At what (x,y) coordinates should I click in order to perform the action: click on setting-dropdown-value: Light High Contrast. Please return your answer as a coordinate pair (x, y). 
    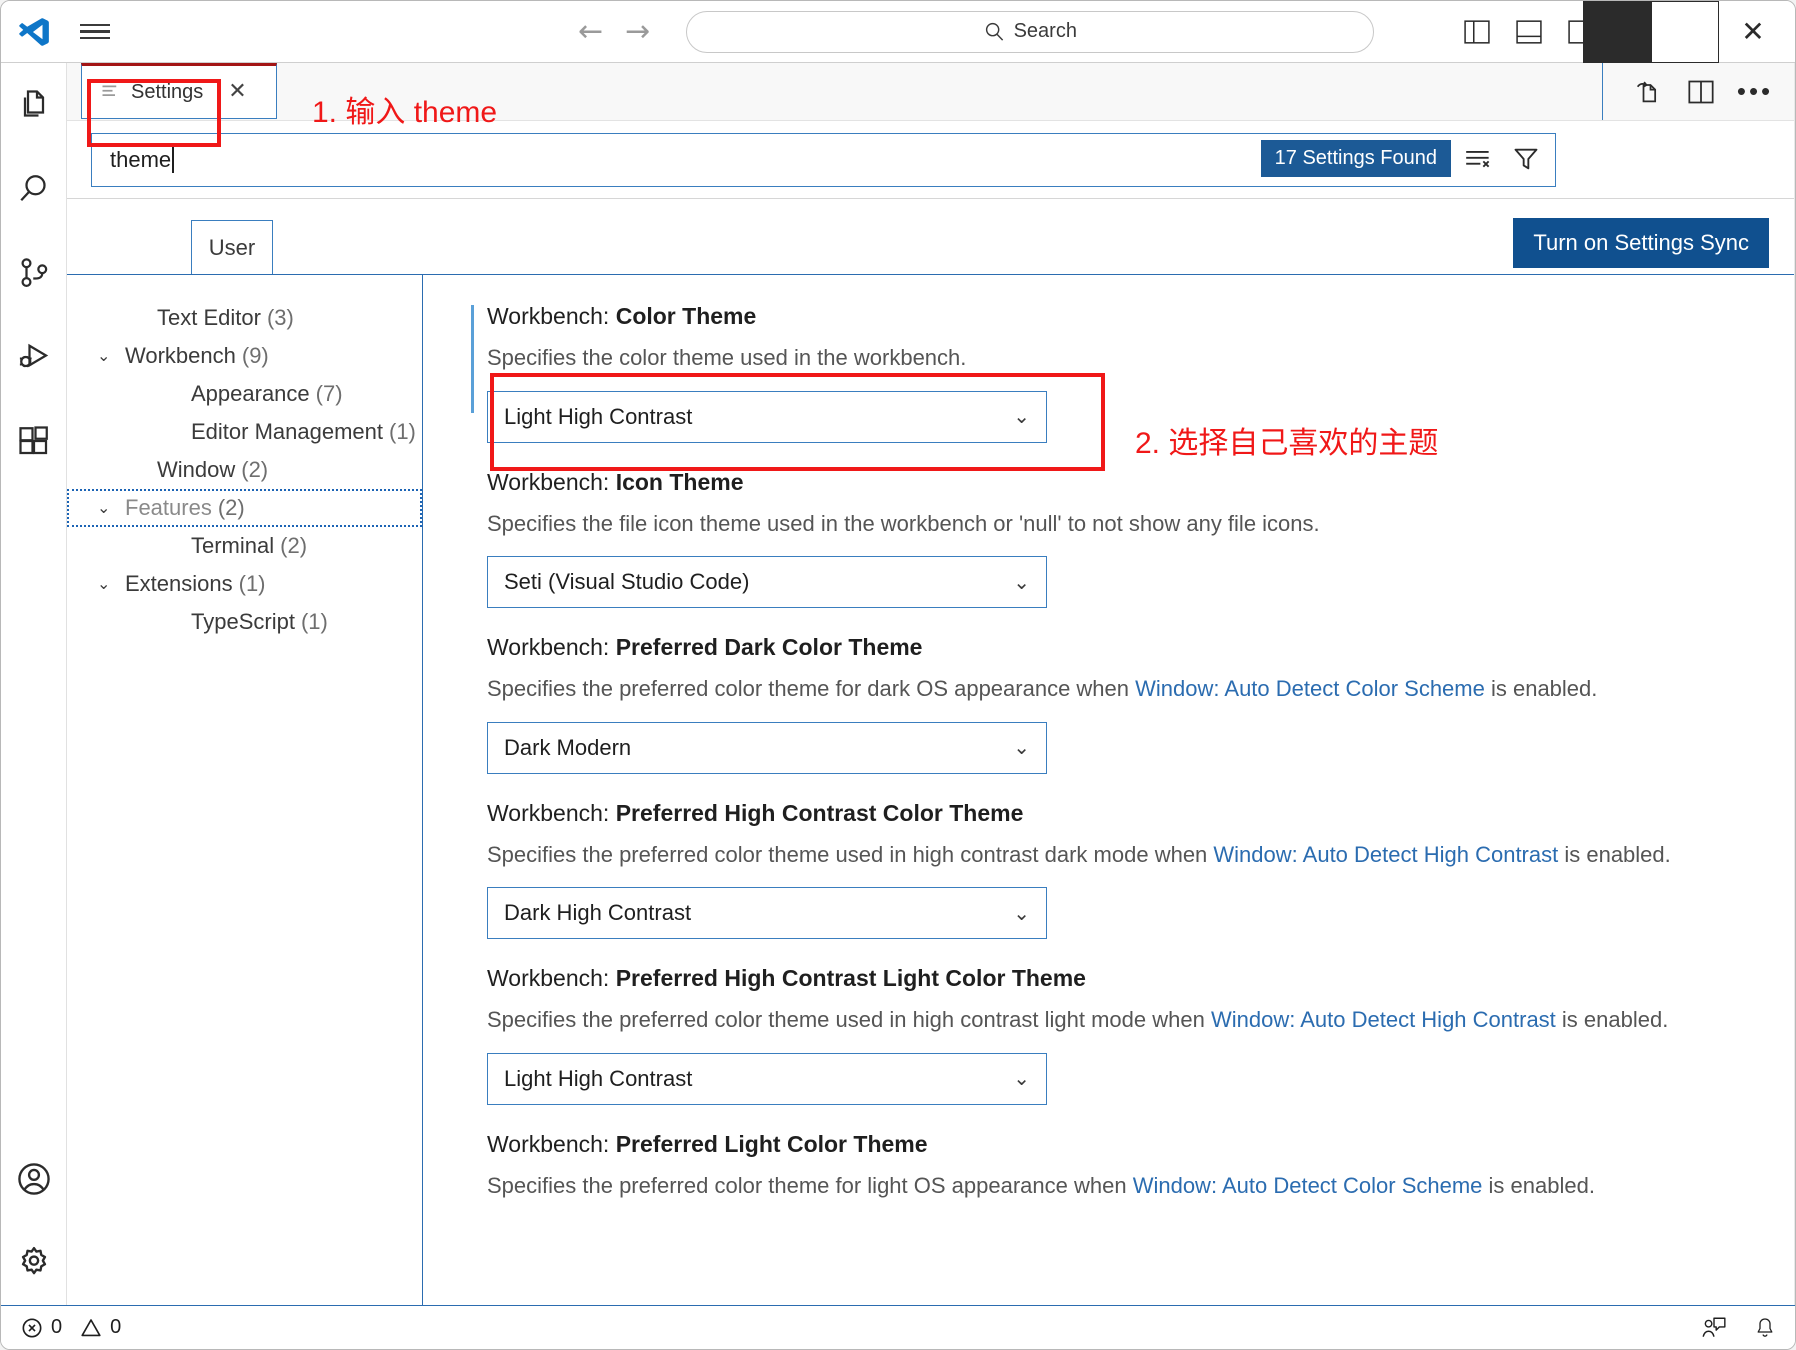
    Looking at the image, I should click on (598, 1078).